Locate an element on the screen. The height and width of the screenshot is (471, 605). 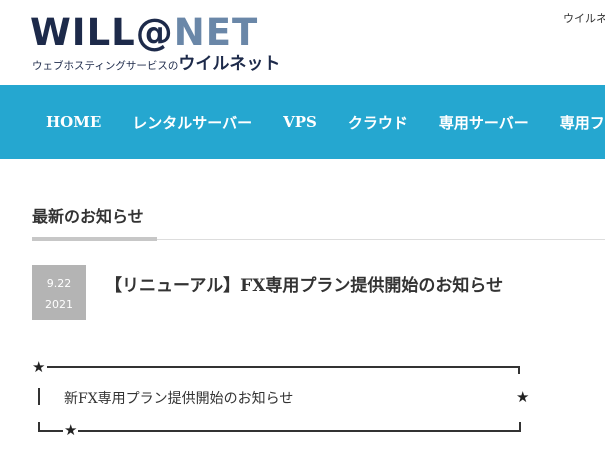
deco-frame-left-bar is located at coordinates (39, 396).